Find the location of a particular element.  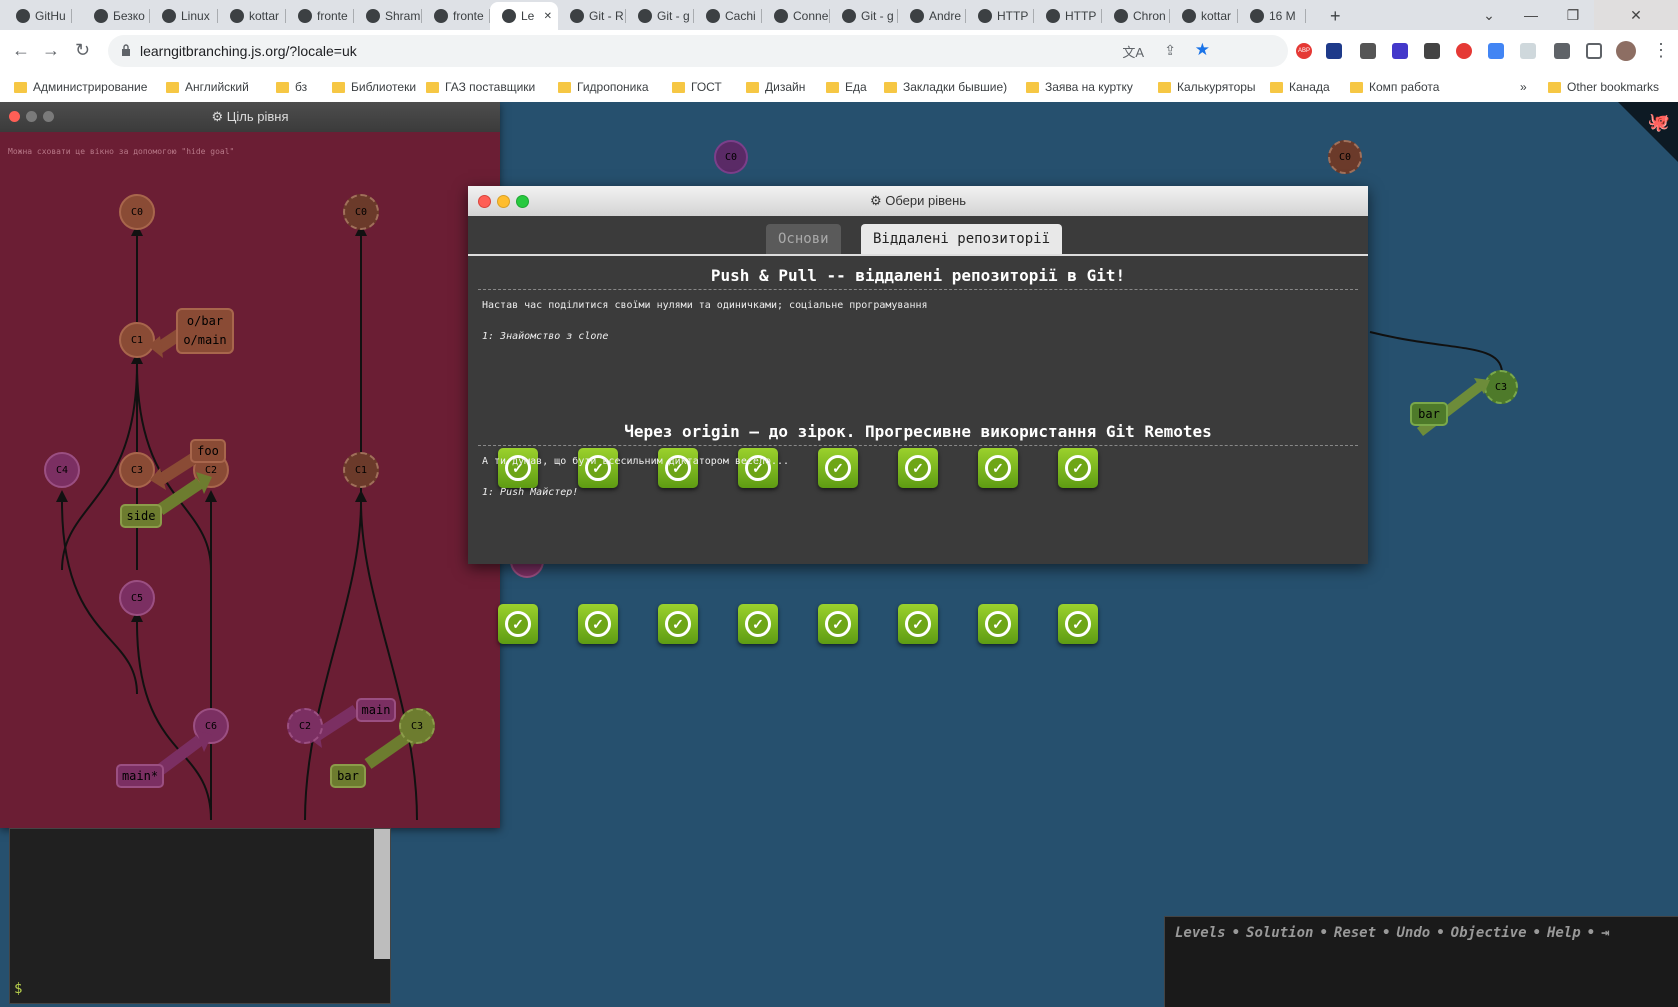

restore-button: ❐ is located at coordinates (1573, 15).